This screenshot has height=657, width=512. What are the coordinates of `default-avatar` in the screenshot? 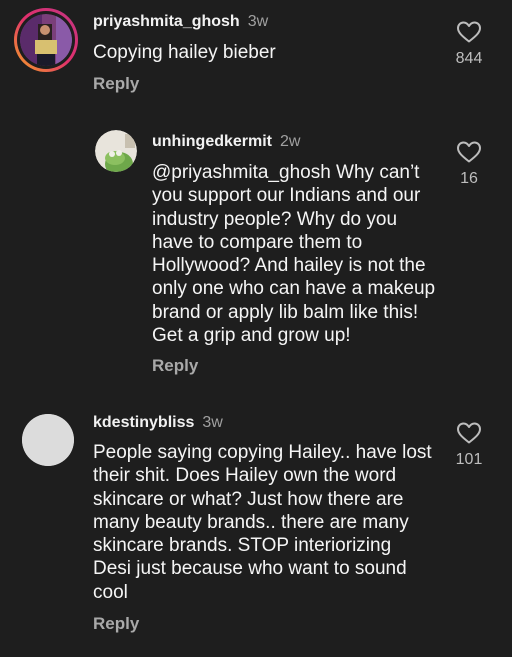 It's located at (48, 440).